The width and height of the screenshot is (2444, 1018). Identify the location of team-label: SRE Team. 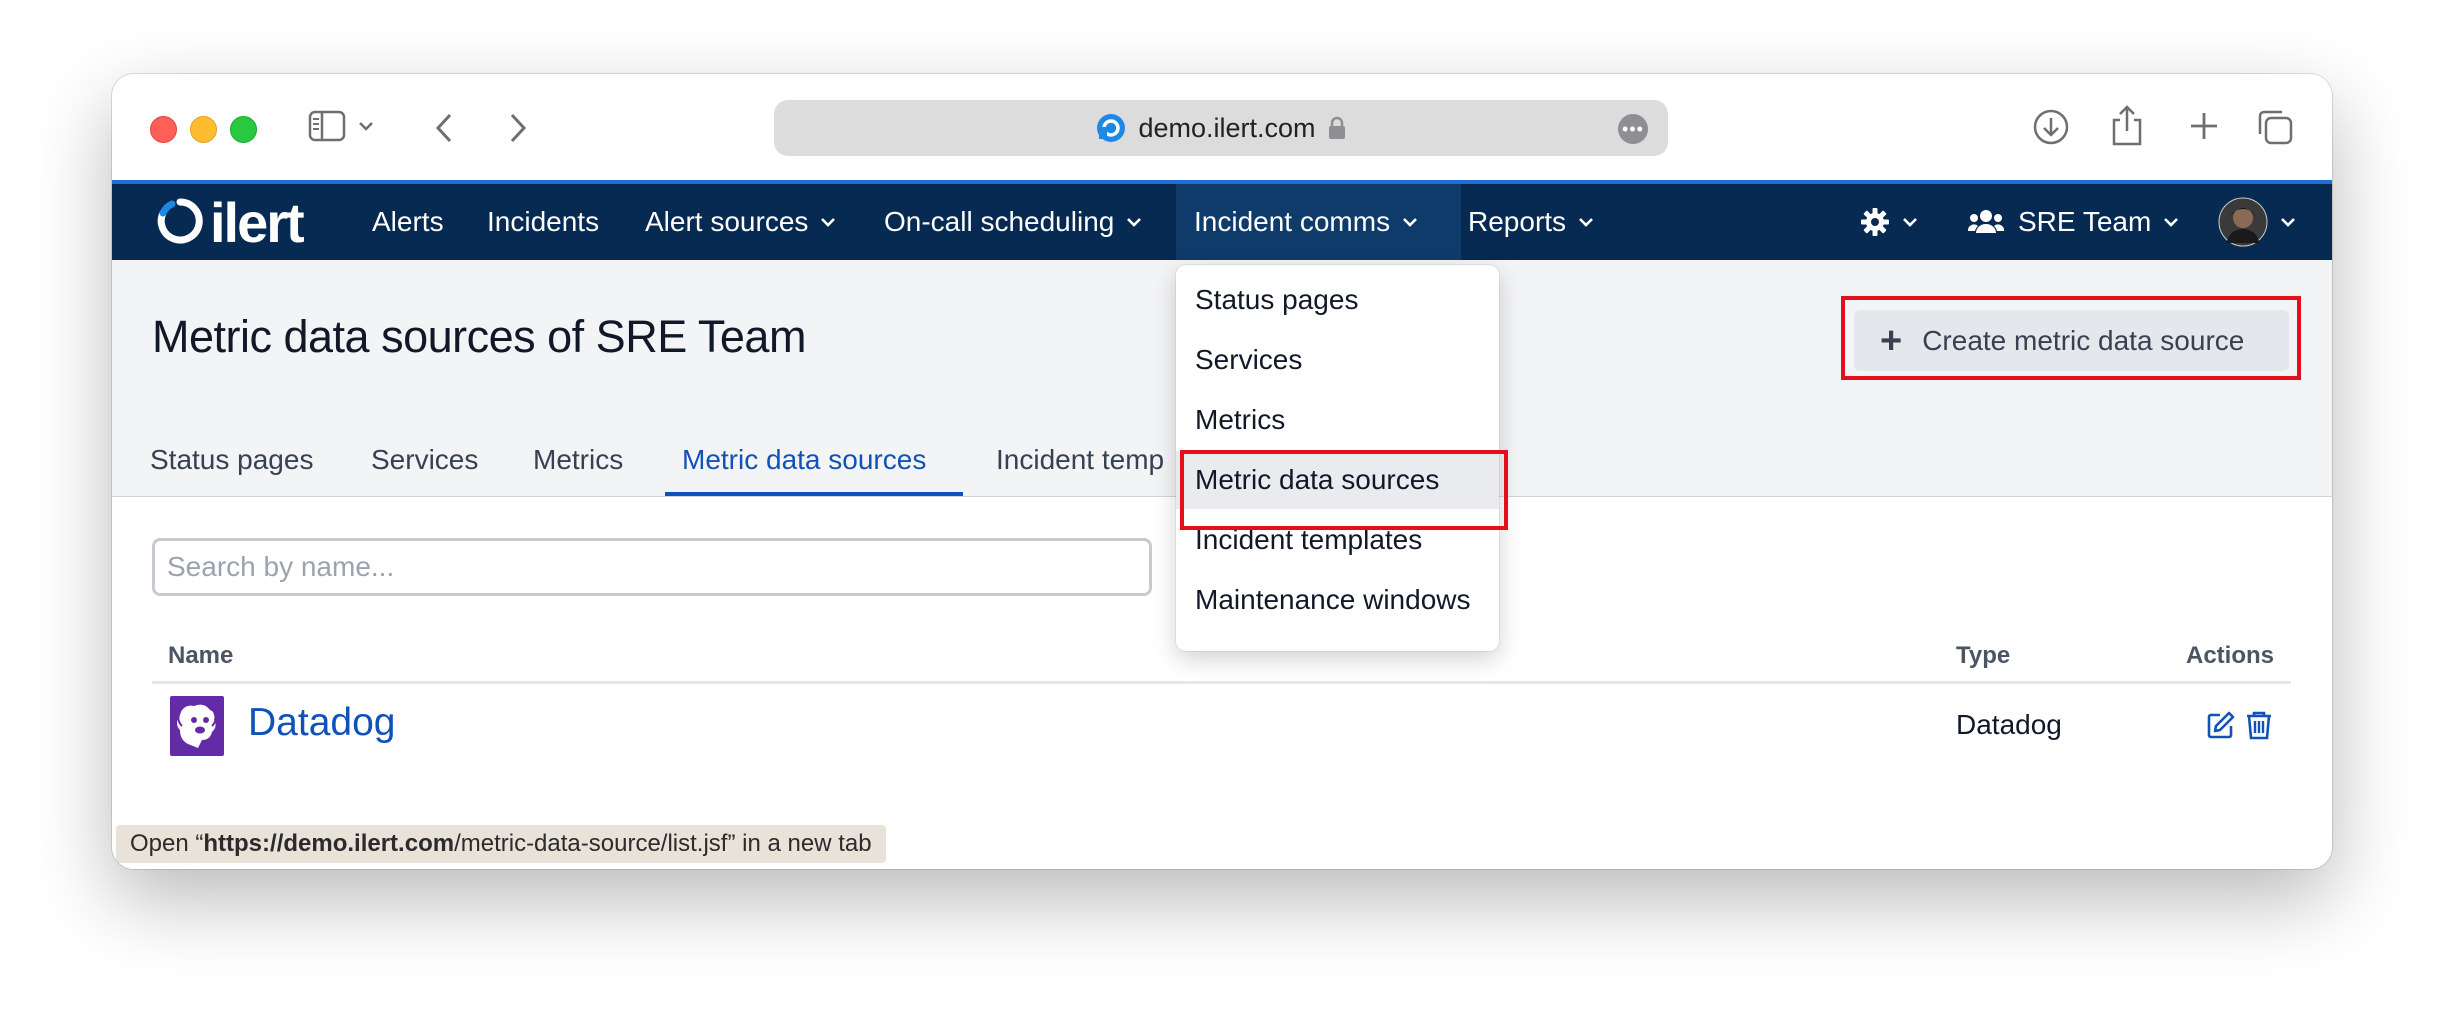
(2085, 221).